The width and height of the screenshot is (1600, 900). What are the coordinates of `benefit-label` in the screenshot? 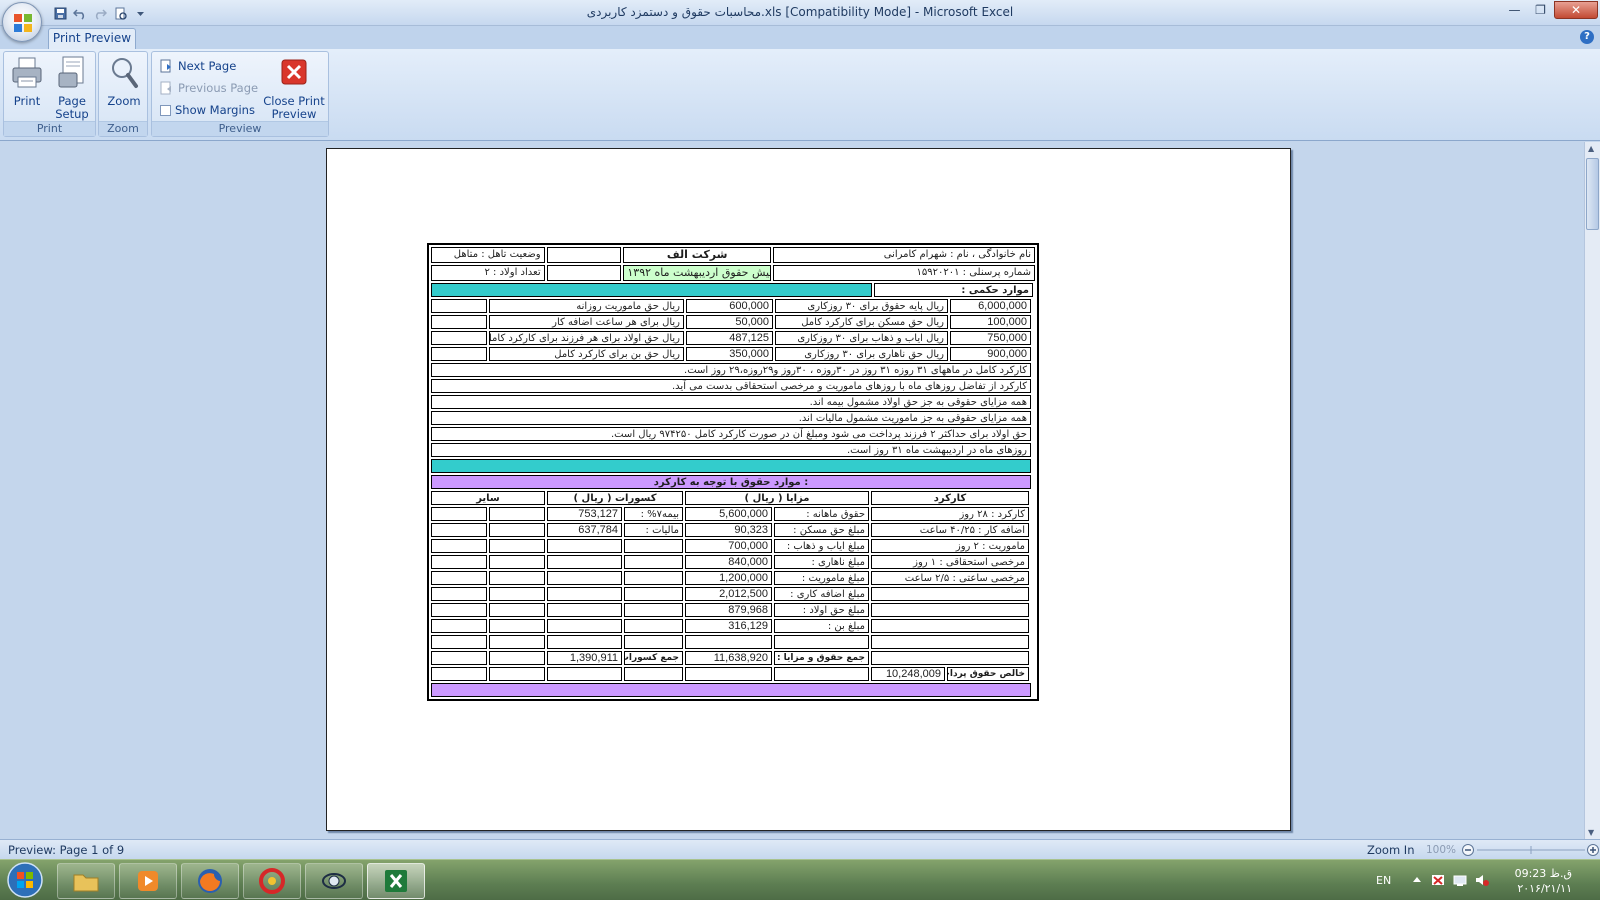 It's located at (821, 642).